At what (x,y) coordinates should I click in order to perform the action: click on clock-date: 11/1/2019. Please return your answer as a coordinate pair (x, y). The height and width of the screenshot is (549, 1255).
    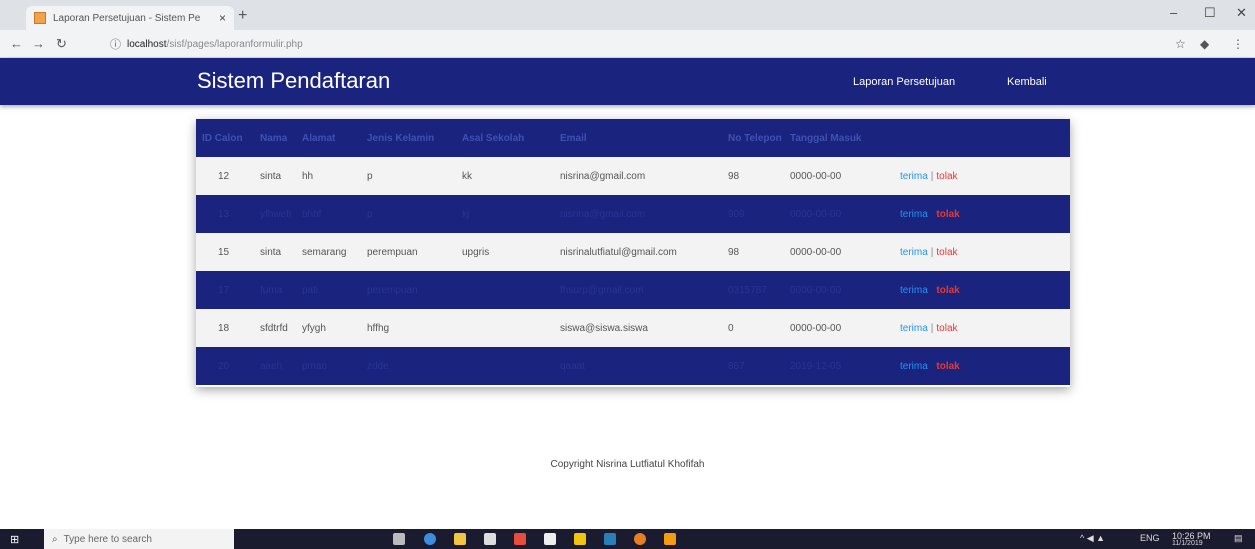
    Looking at the image, I should click on (1187, 543).